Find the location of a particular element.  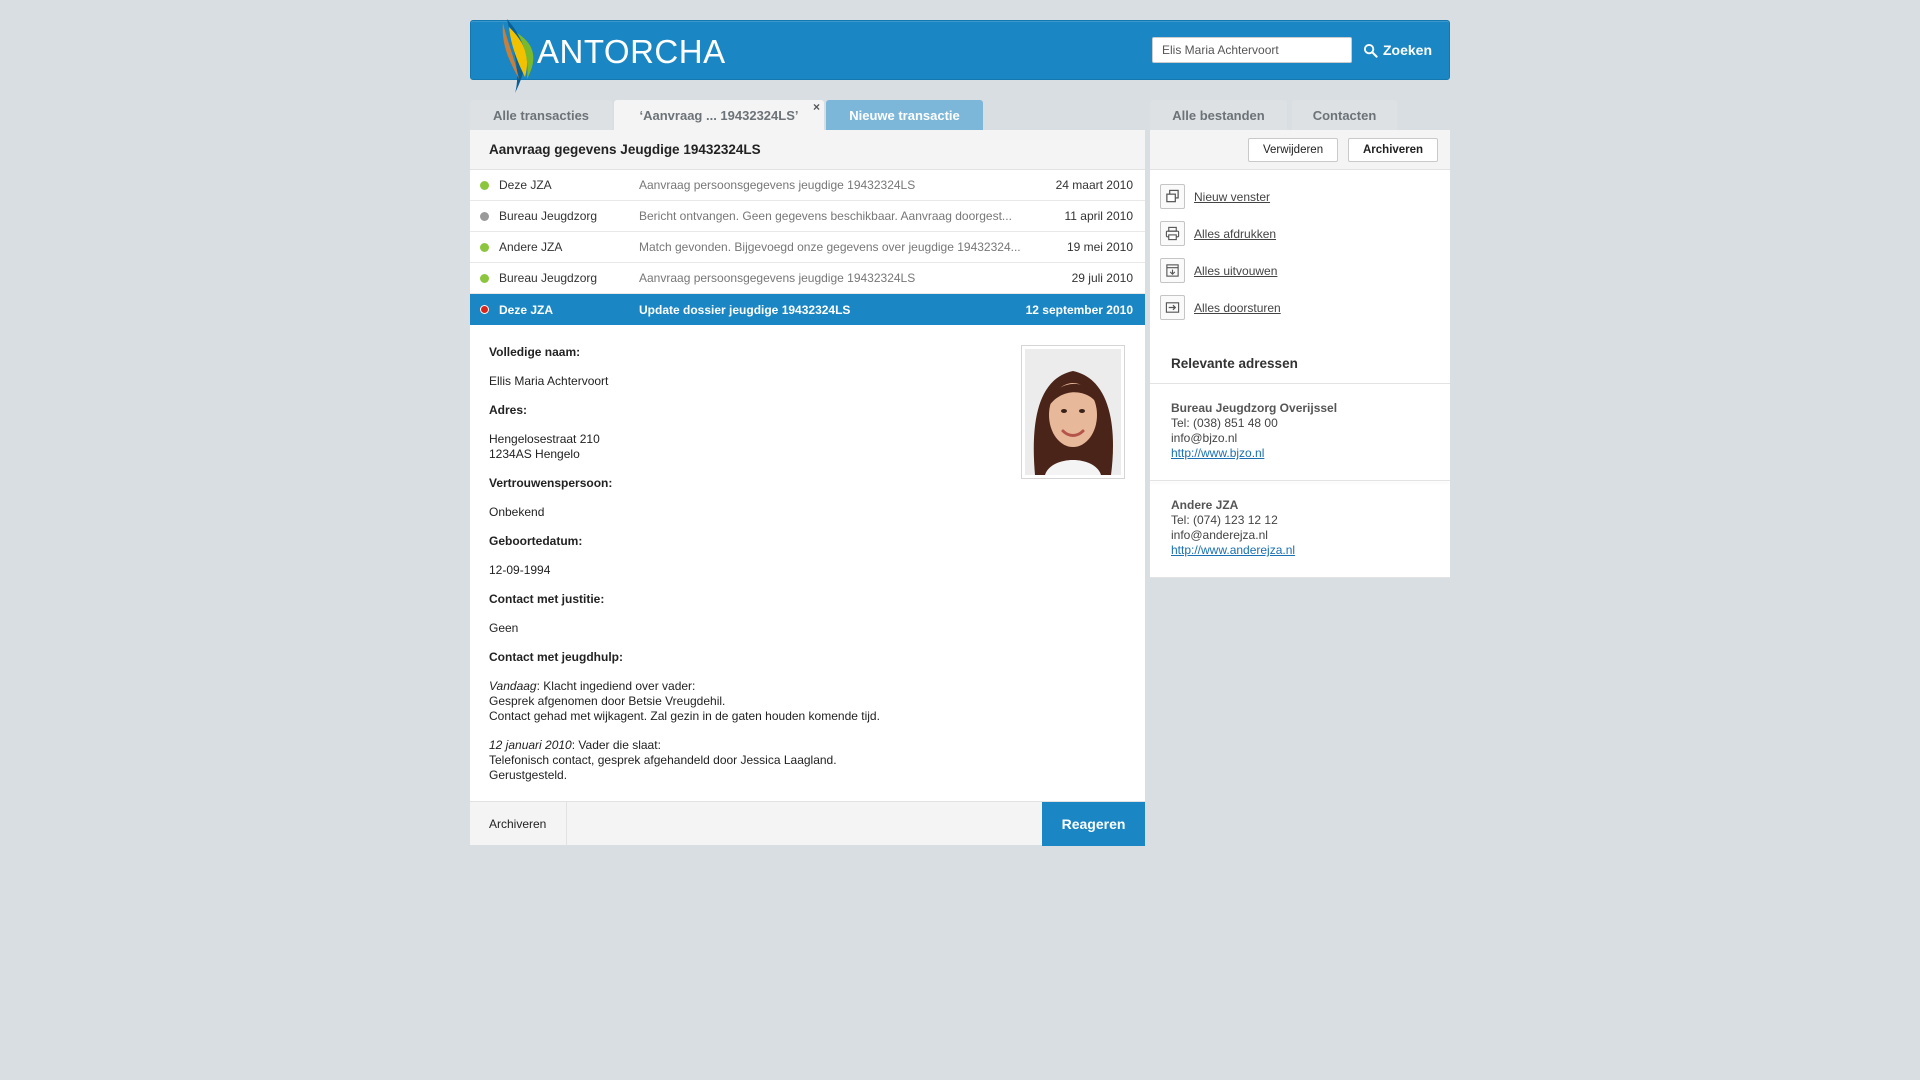

delete-button: Verwijderen is located at coordinates (1293, 150).